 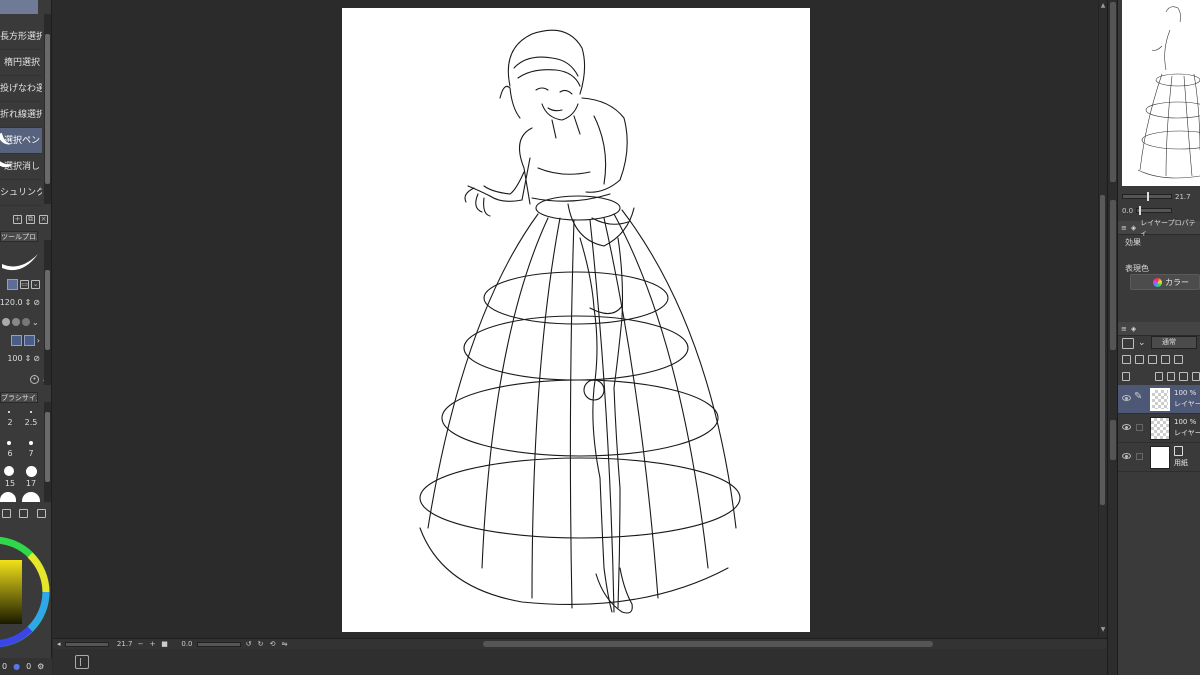 What do you see at coordinates (43, 219) in the screenshot?
I see `delete-sub-tool-icon: ×` at bounding box center [43, 219].